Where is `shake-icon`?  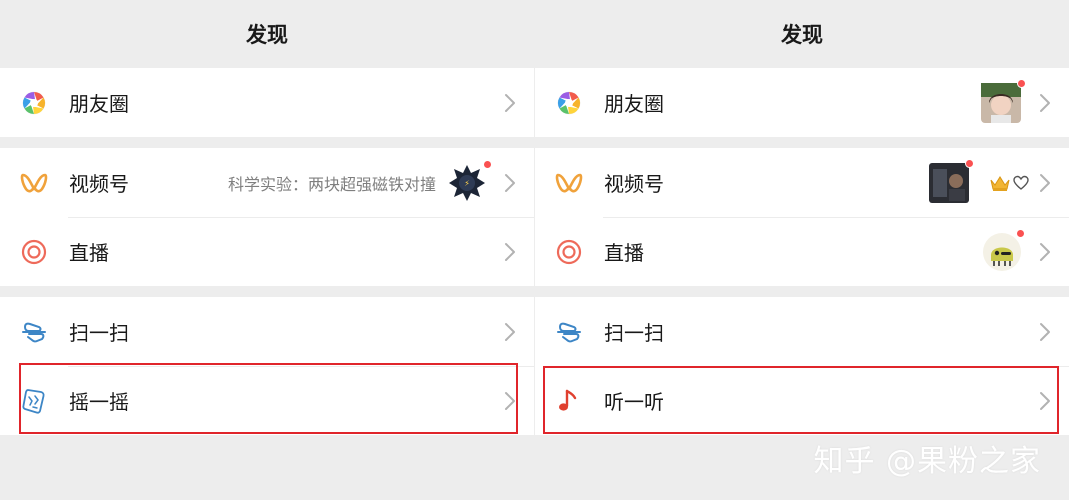 shake-icon is located at coordinates (34, 401).